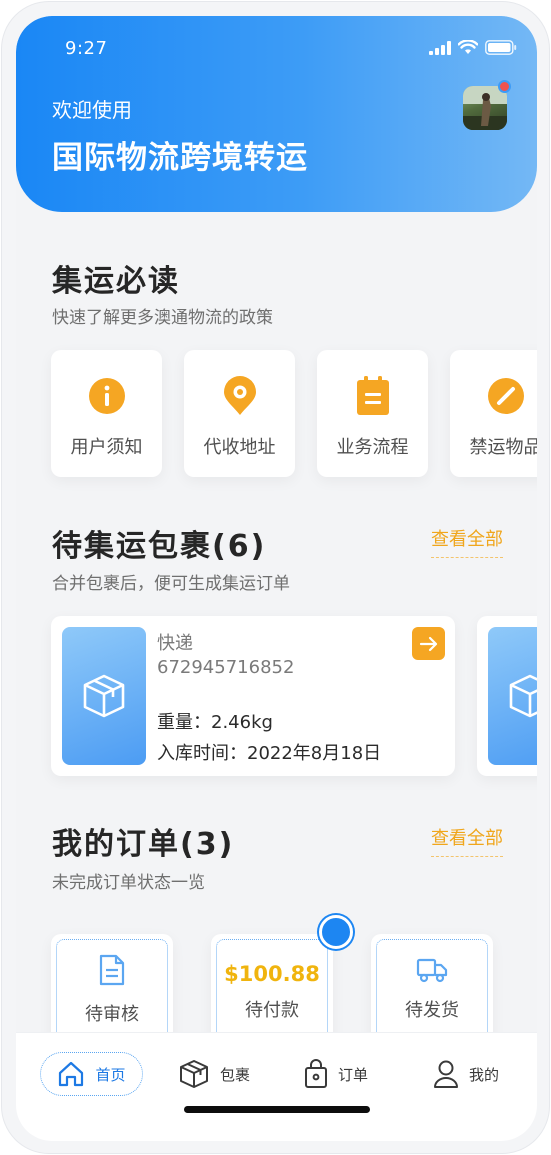 Image resolution: width=551 pixels, height=1155 pixels. I want to click on order-amount: $100.88, so click(272, 974).